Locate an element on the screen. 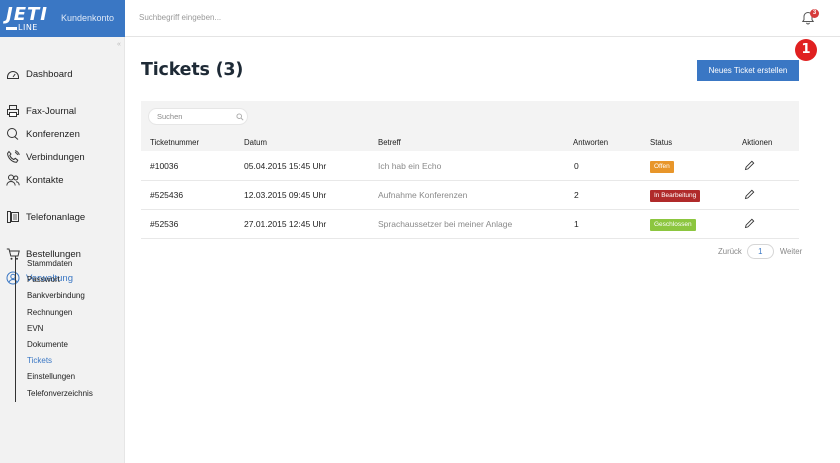  account-label: Kundenkonto is located at coordinates (88, 18).